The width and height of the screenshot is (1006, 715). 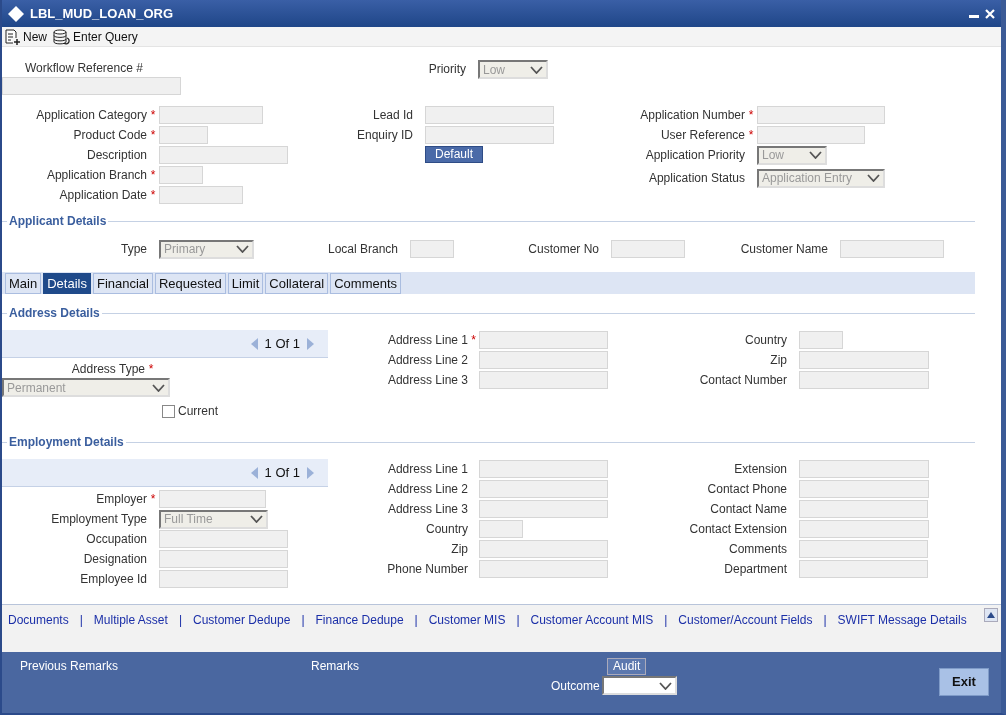 What do you see at coordinates (362, 249) in the screenshot?
I see `field-label: Local Branch` at bounding box center [362, 249].